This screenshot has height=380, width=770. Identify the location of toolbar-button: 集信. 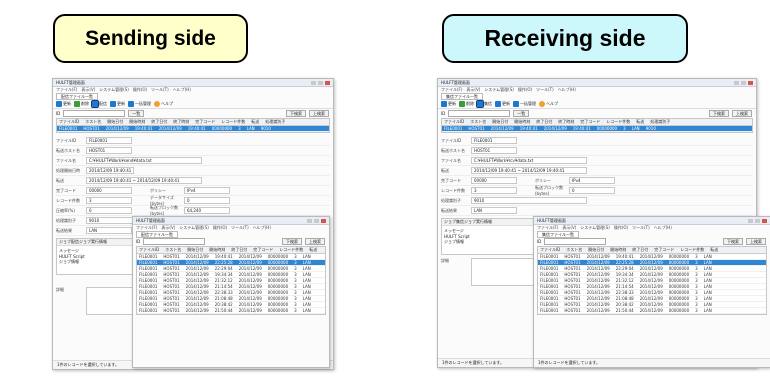
(484, 103).